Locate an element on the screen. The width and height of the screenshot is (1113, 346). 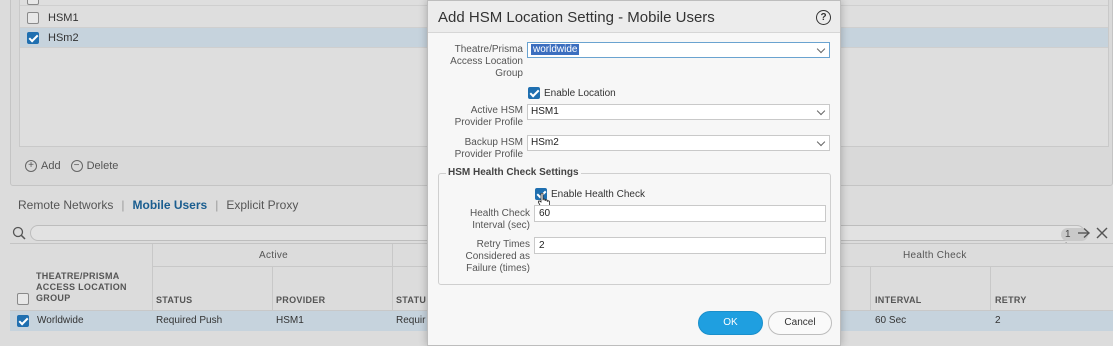
delete-button: Delete is located at coordinates (103, 166).